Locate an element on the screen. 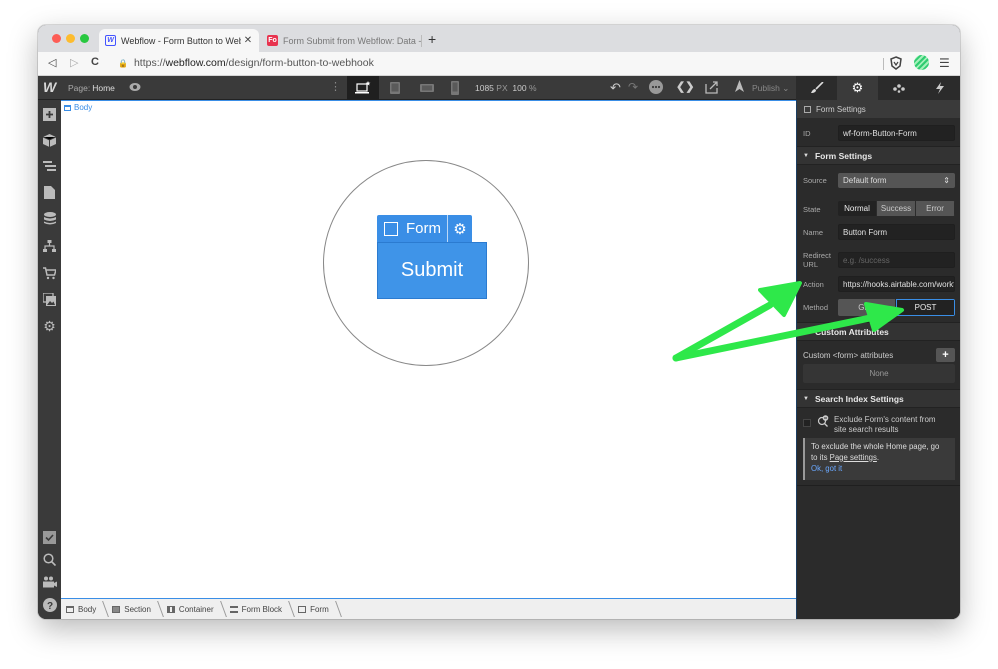 This screenshot has height=669, width=998. ecommerce-button is located at coordinates (49, 273).